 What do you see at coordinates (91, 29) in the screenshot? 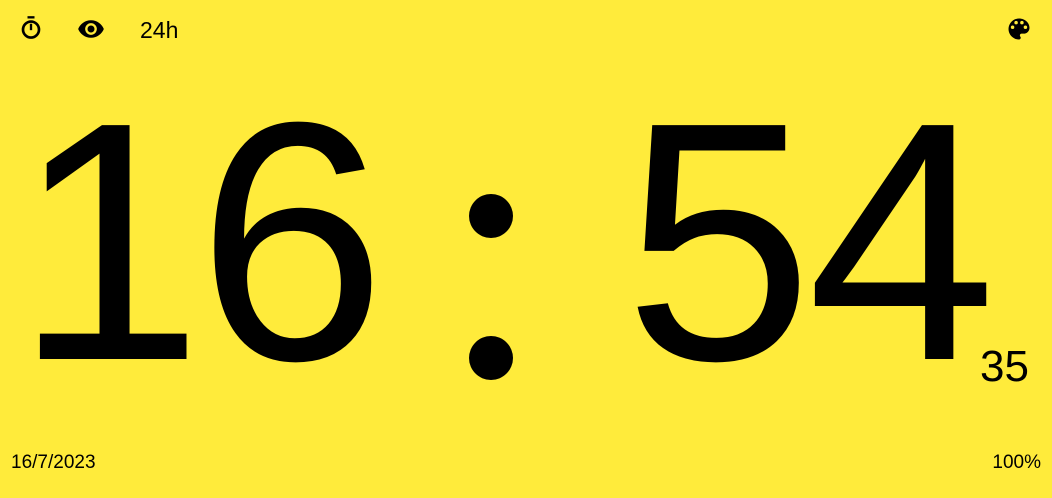
I see `eye-icon` at bounding box center [91, 29].